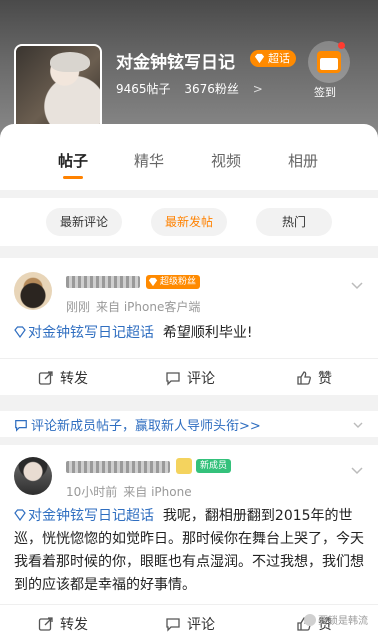  What do you see at coordinates (149, 160) in the screenshot?
I see `tab-featured: 精华` at bounding box center [149, 160].